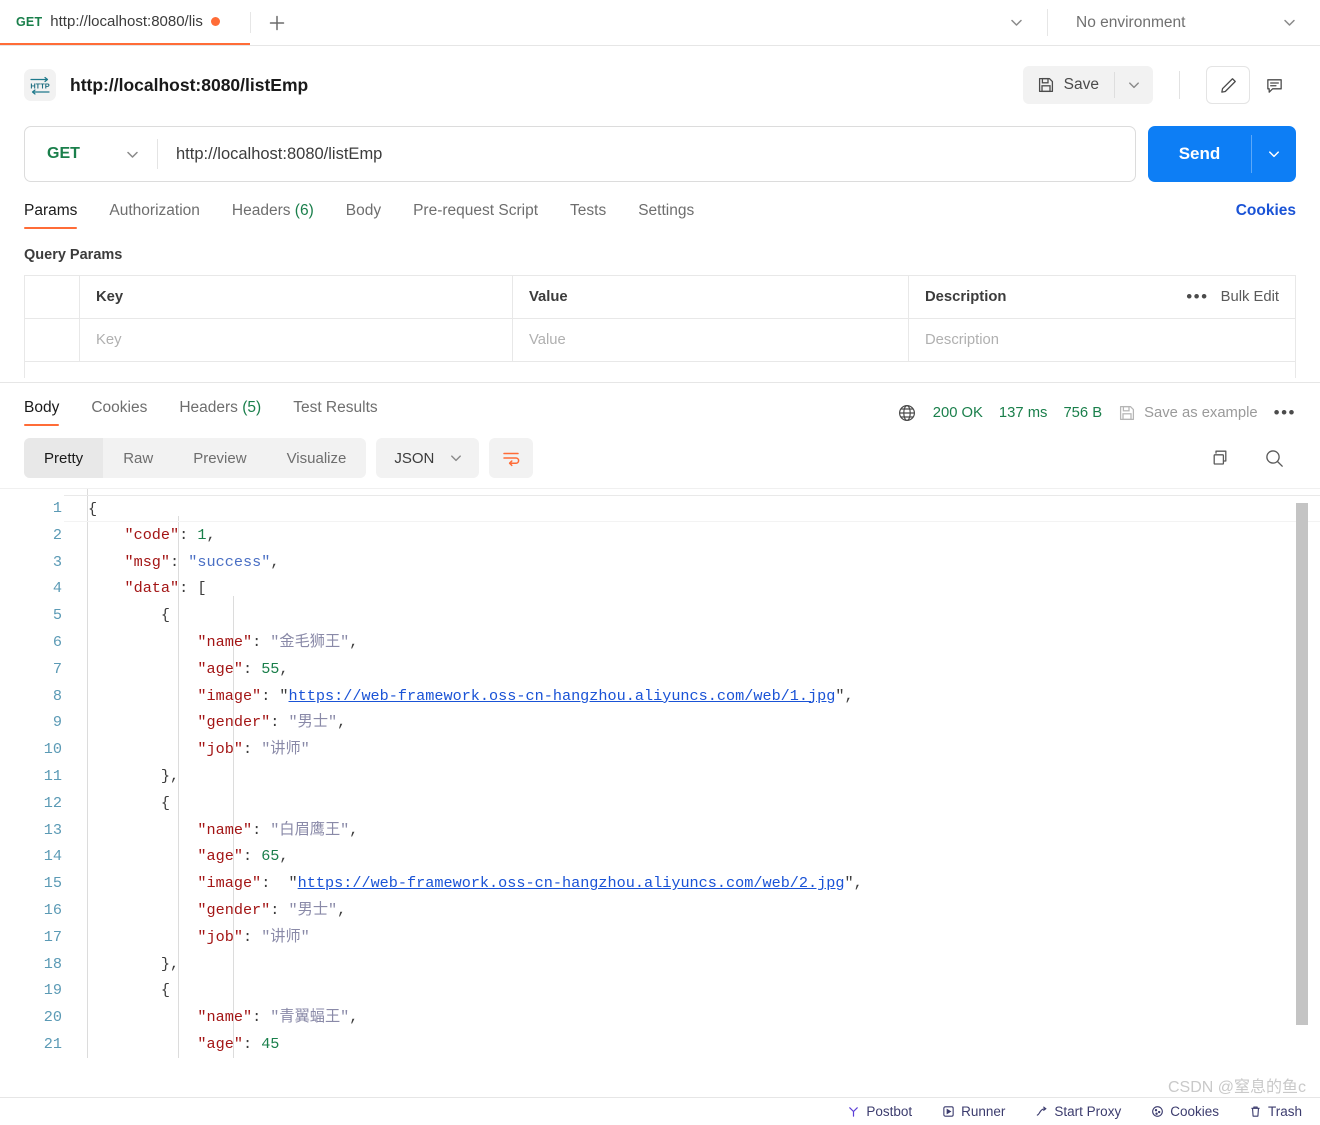 Image resolution: width=1320 pixels, height=1125 pixels. I want to click on code-line: {, so click(698, 615).